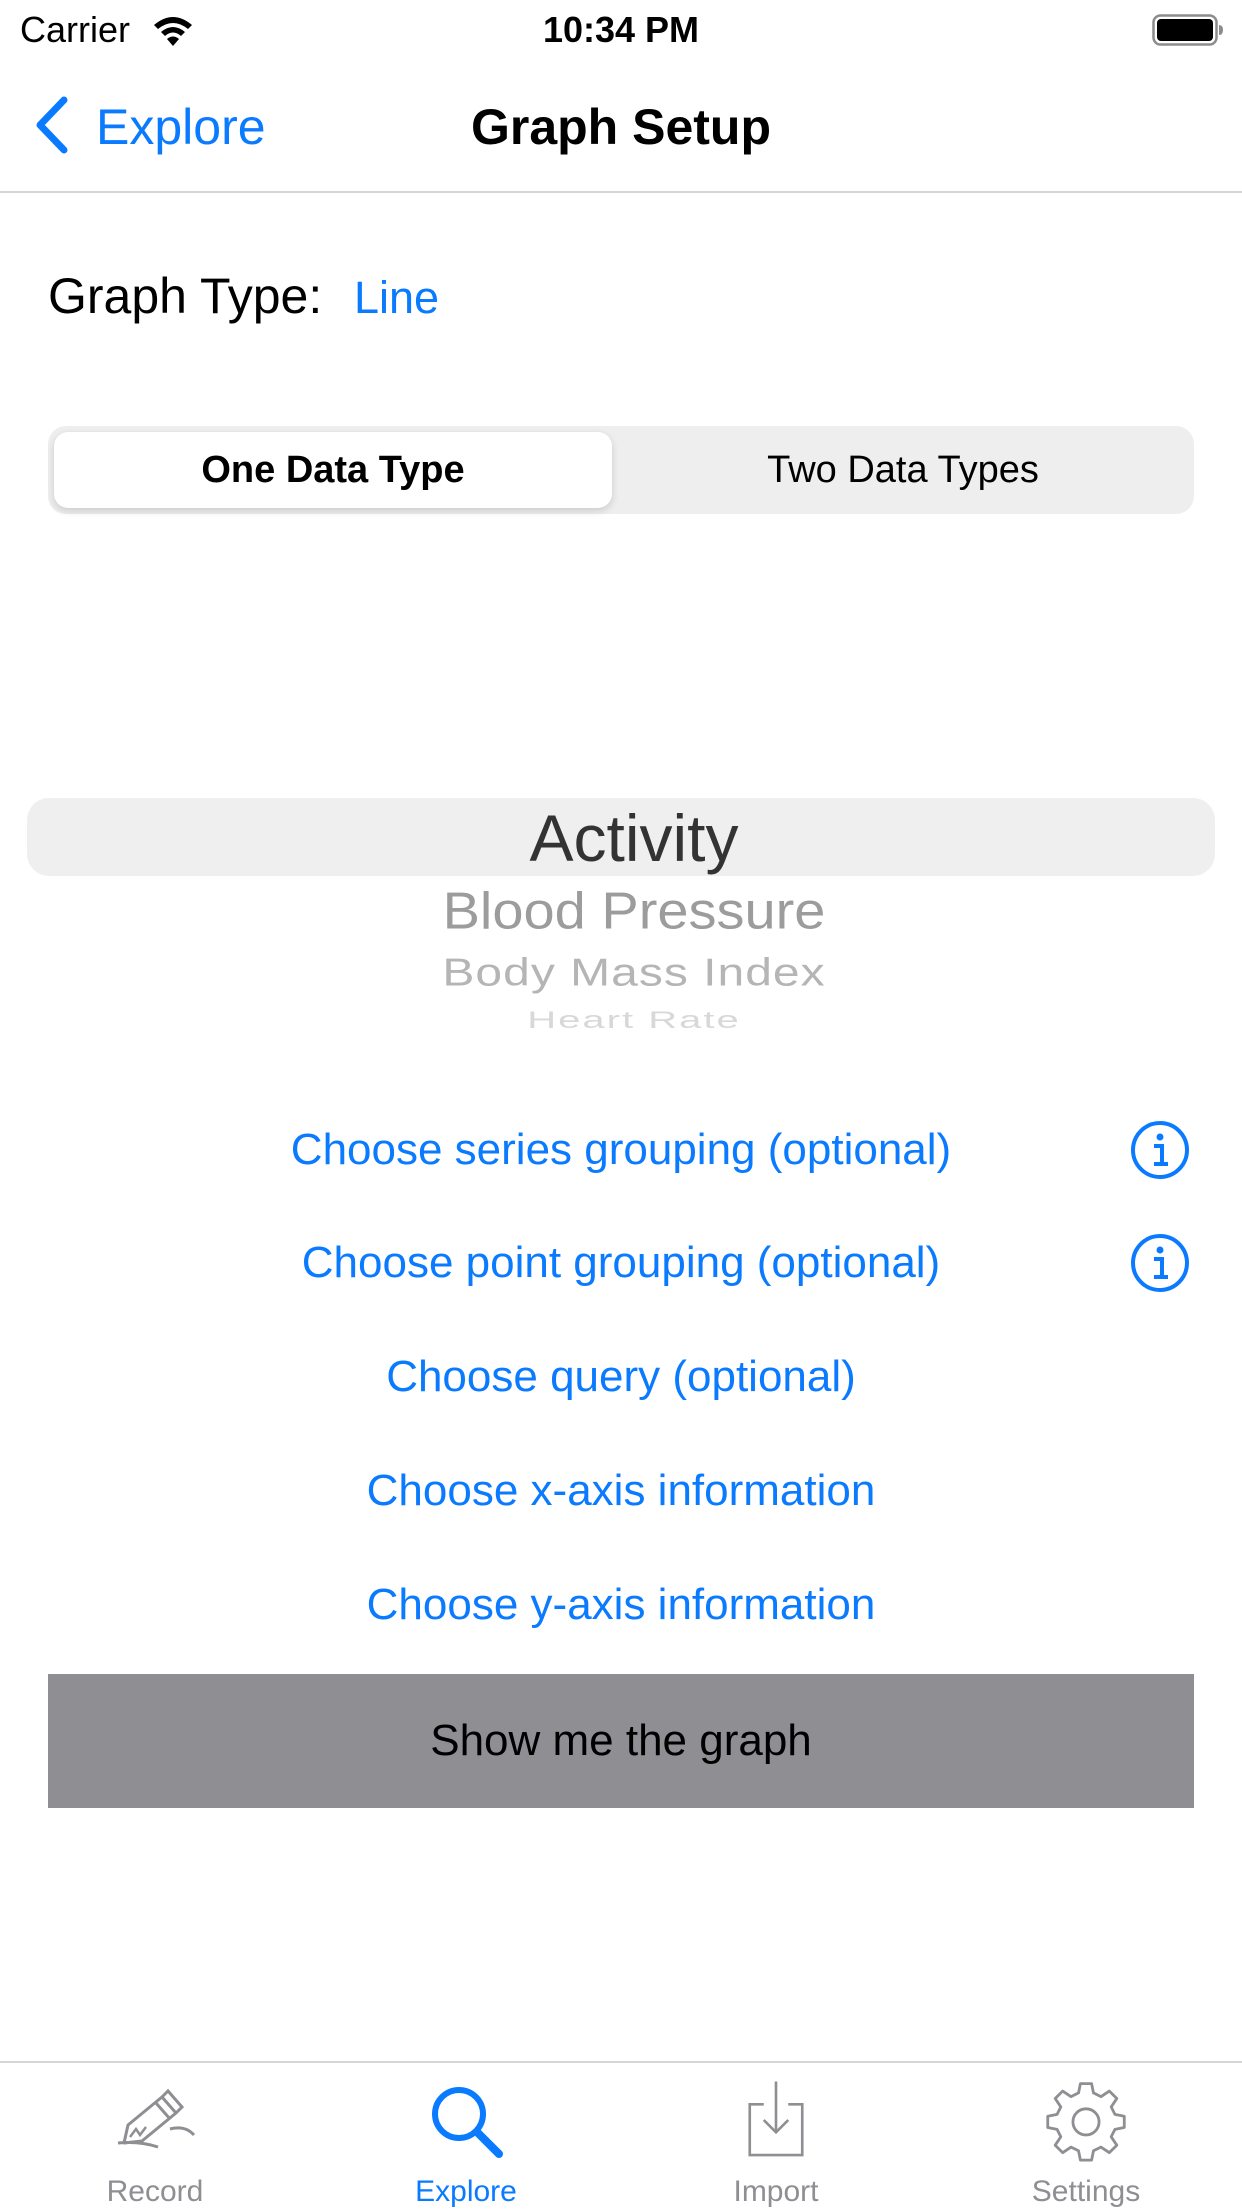  What do you see at coordinates (1086, 2120) in the screenshot?
I see `gear-icon` at bounding box center [1086, 2120].